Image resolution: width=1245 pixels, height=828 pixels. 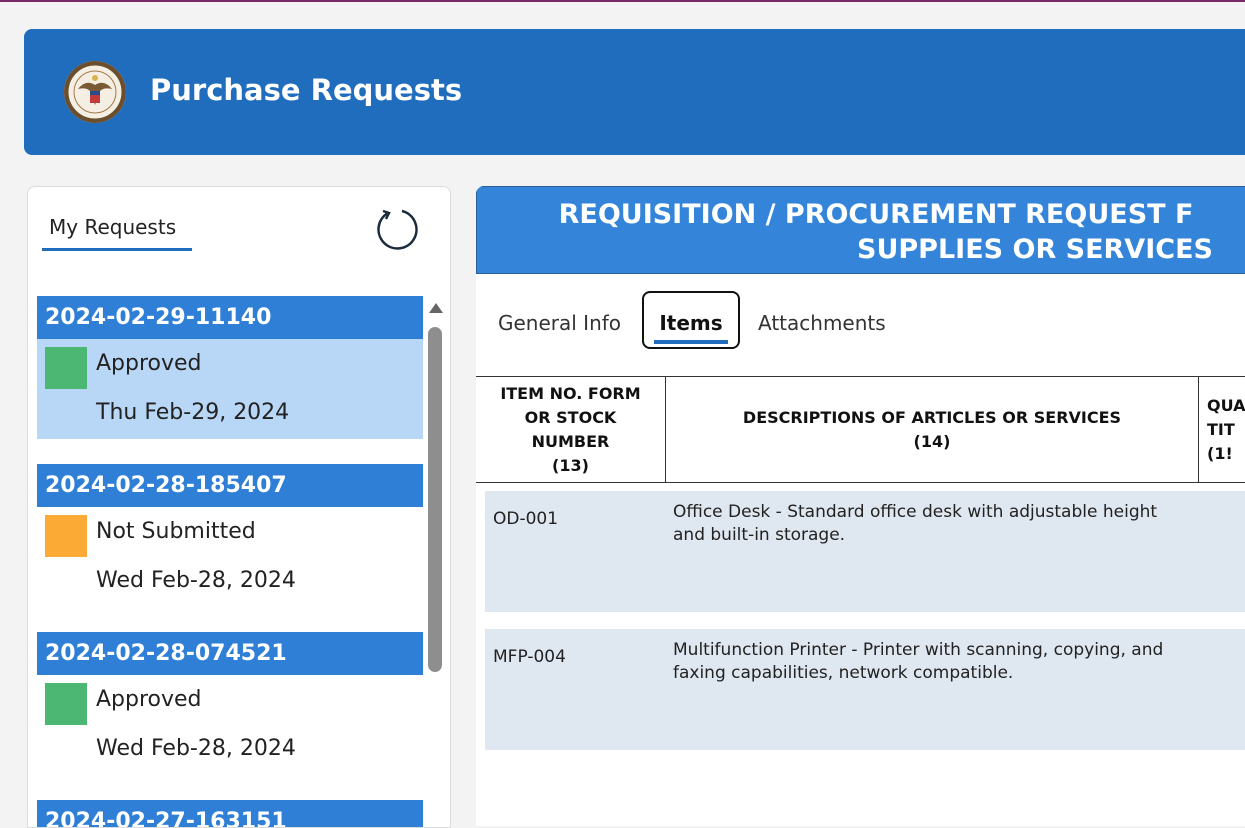 I want to click on request-id: 2024-02-27-163151, so click(x=230, y=813).